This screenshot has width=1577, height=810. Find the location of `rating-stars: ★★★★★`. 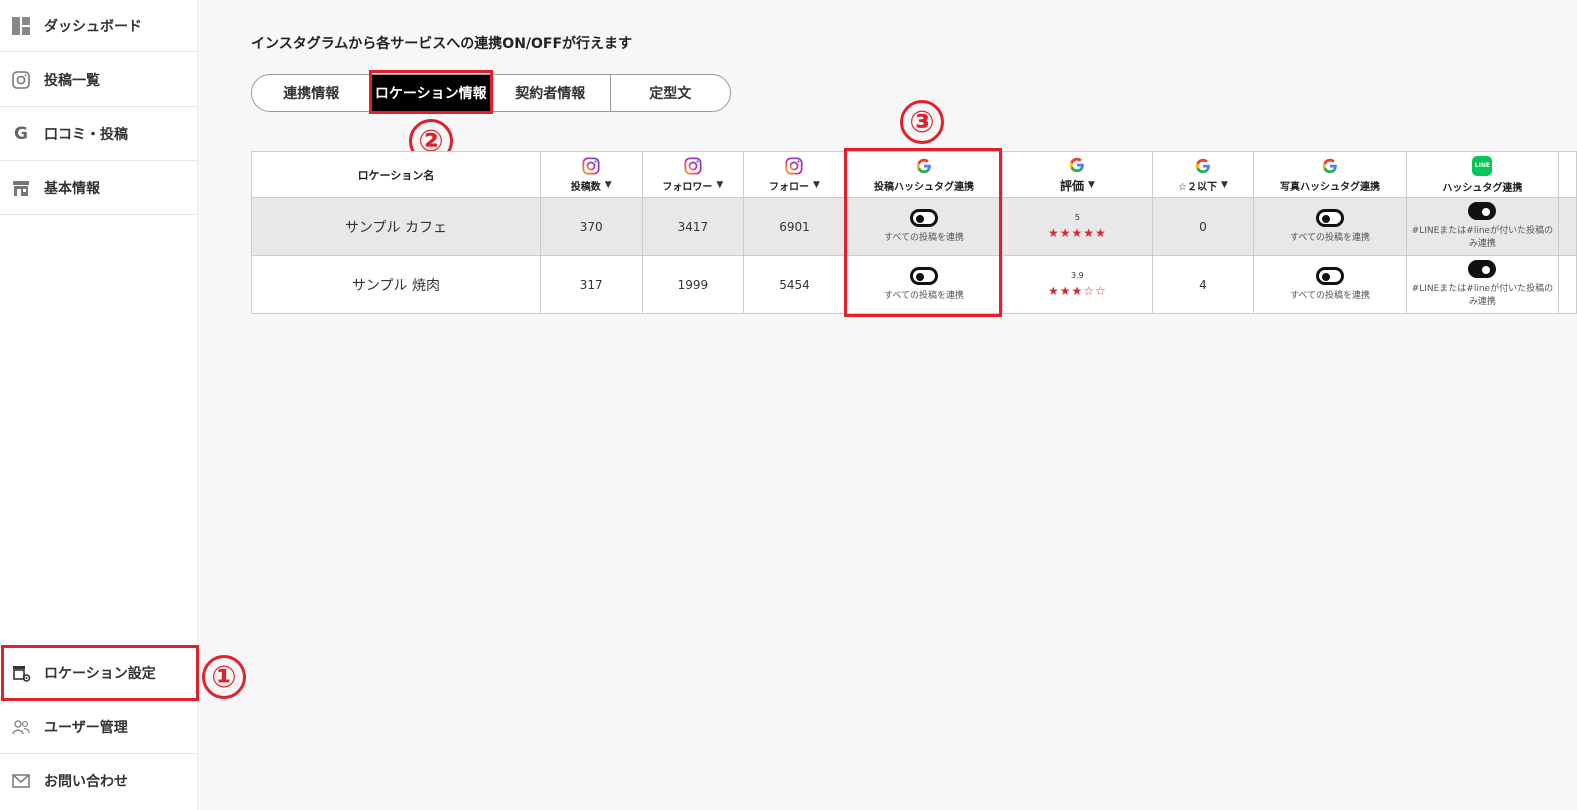

rating-stars: ★★★★★ is located at coordinates (1077, 233).